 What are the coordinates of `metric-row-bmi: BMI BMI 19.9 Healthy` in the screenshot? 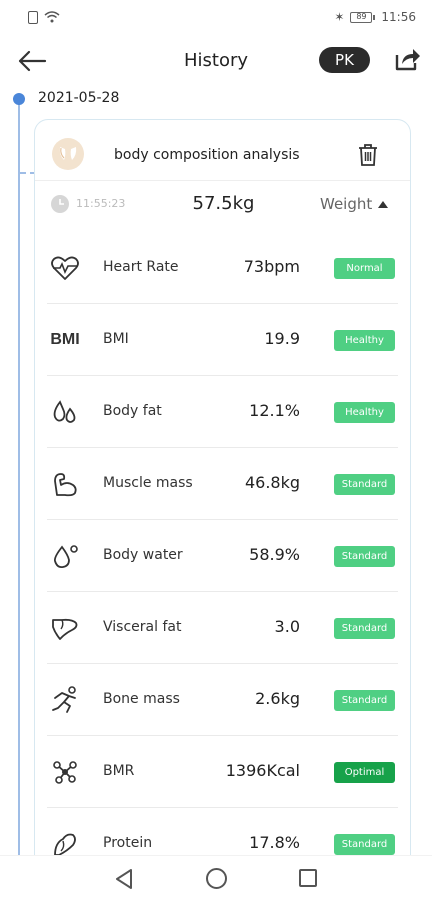 It's located at (222, 340).